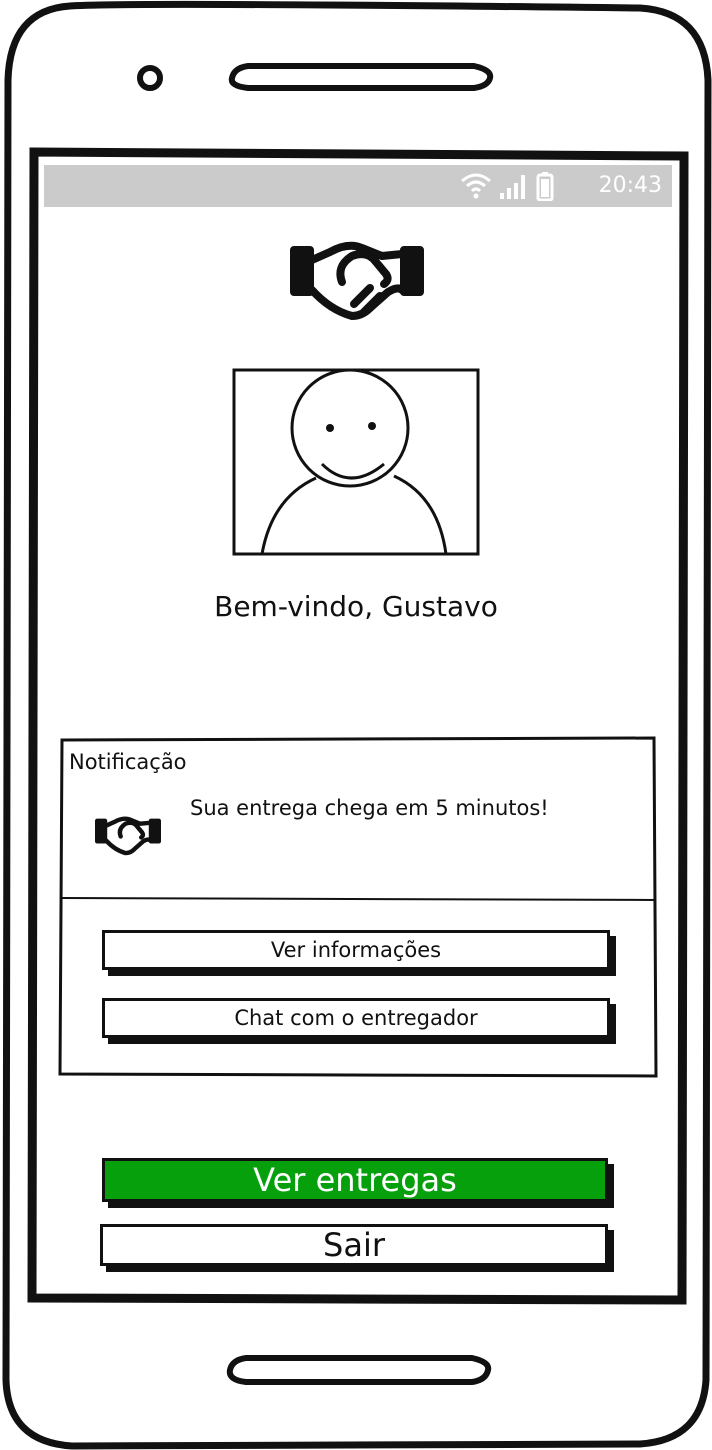 The width and height of the screenshot is (712, 1450). I want to click on logout-label: Sair, so click(354, 1245).